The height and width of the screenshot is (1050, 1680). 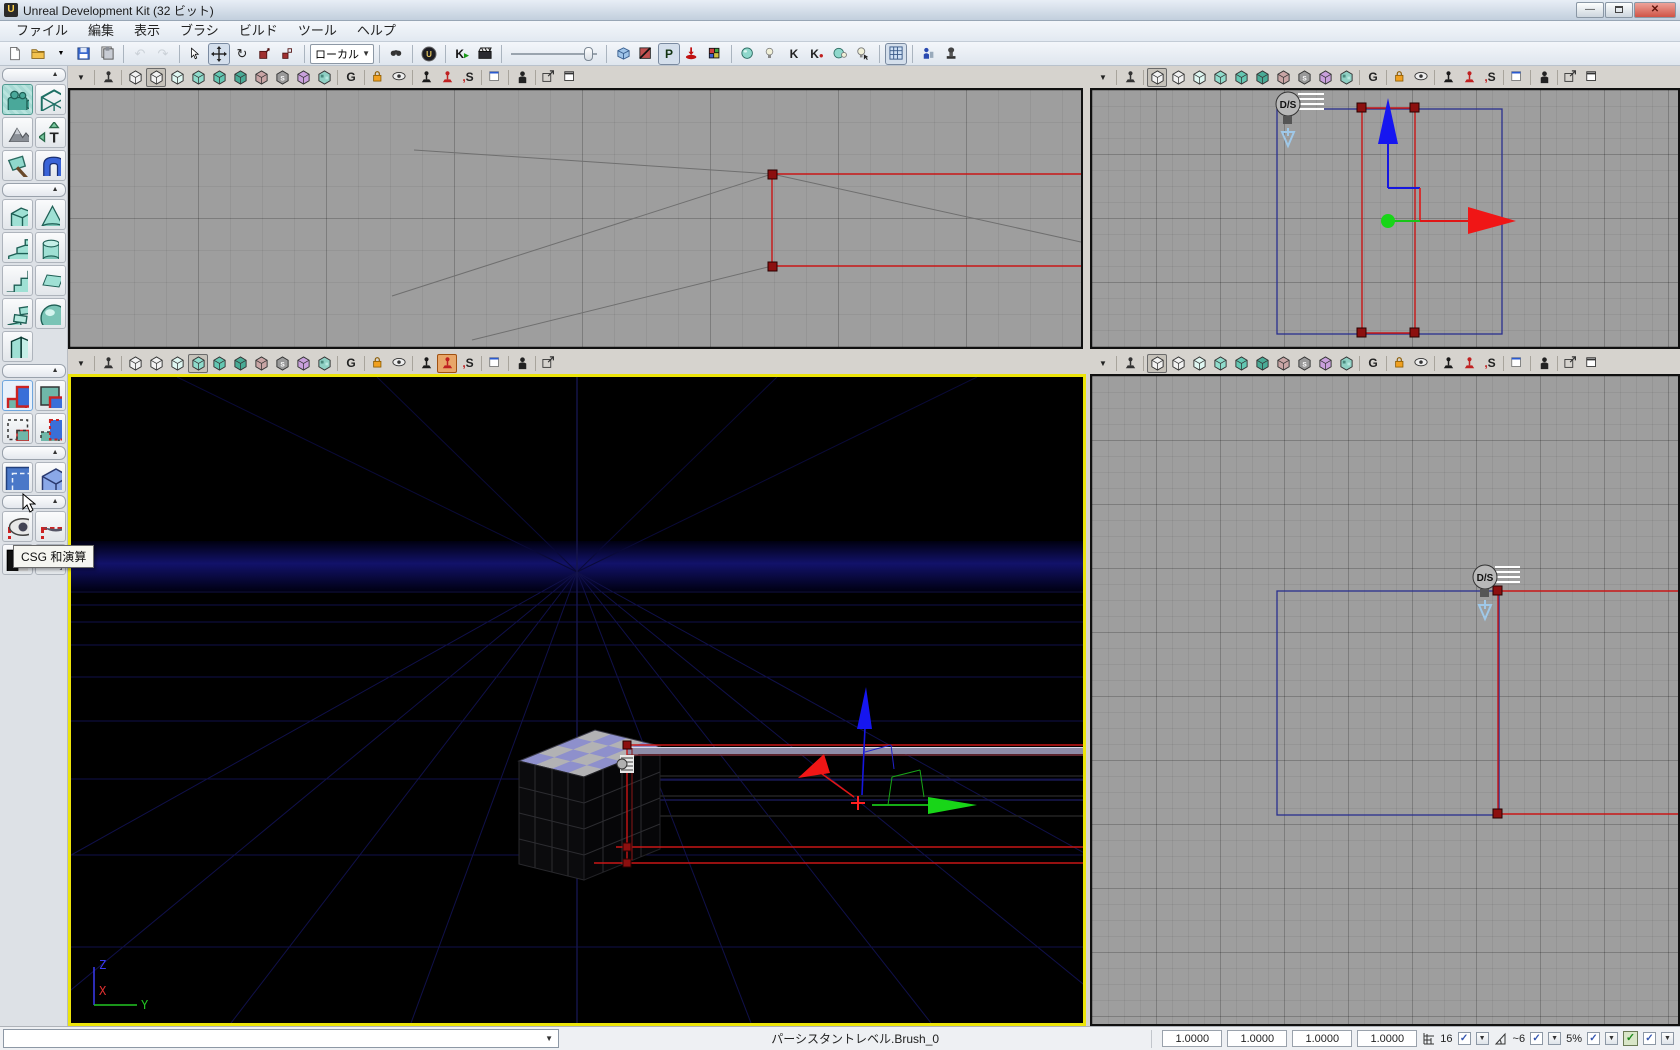 I want to click on rotate-tool: ↻, so click(x=242, y=54).